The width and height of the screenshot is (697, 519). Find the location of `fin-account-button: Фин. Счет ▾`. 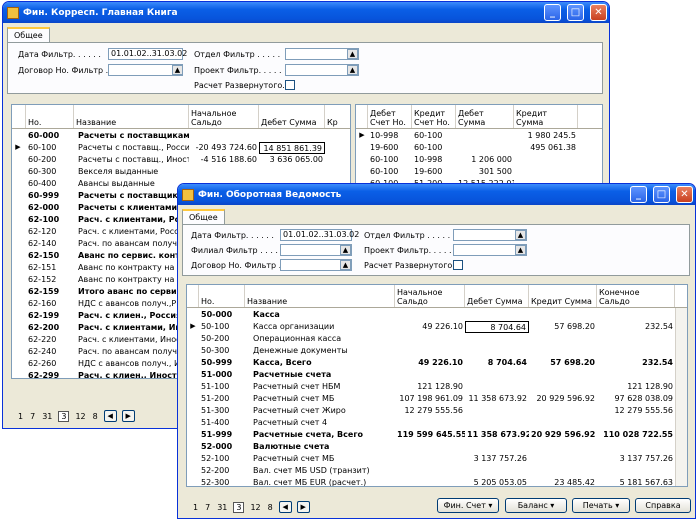

fin-account-button: Фин. Счет ▾ is located at coordinates (468, 505).